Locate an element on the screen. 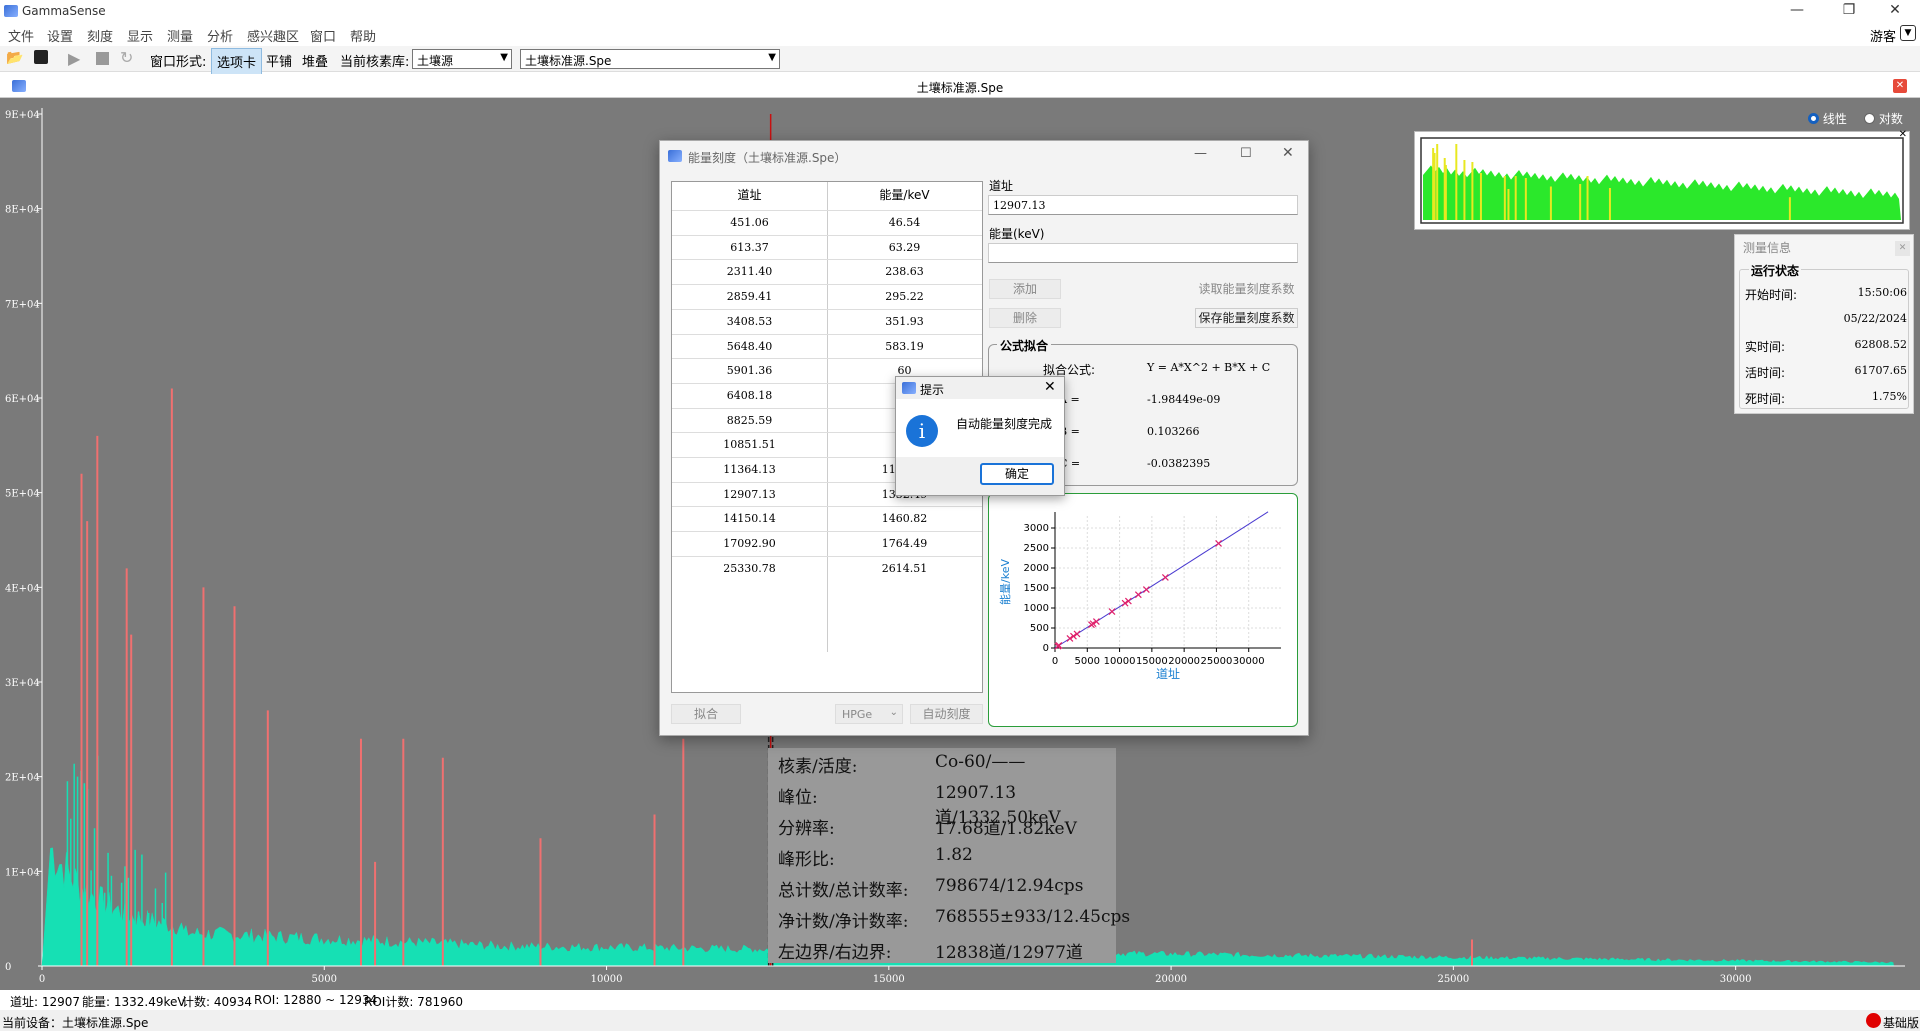  info-label: 净计数/净计数率: is located at coordinates (843, 922).